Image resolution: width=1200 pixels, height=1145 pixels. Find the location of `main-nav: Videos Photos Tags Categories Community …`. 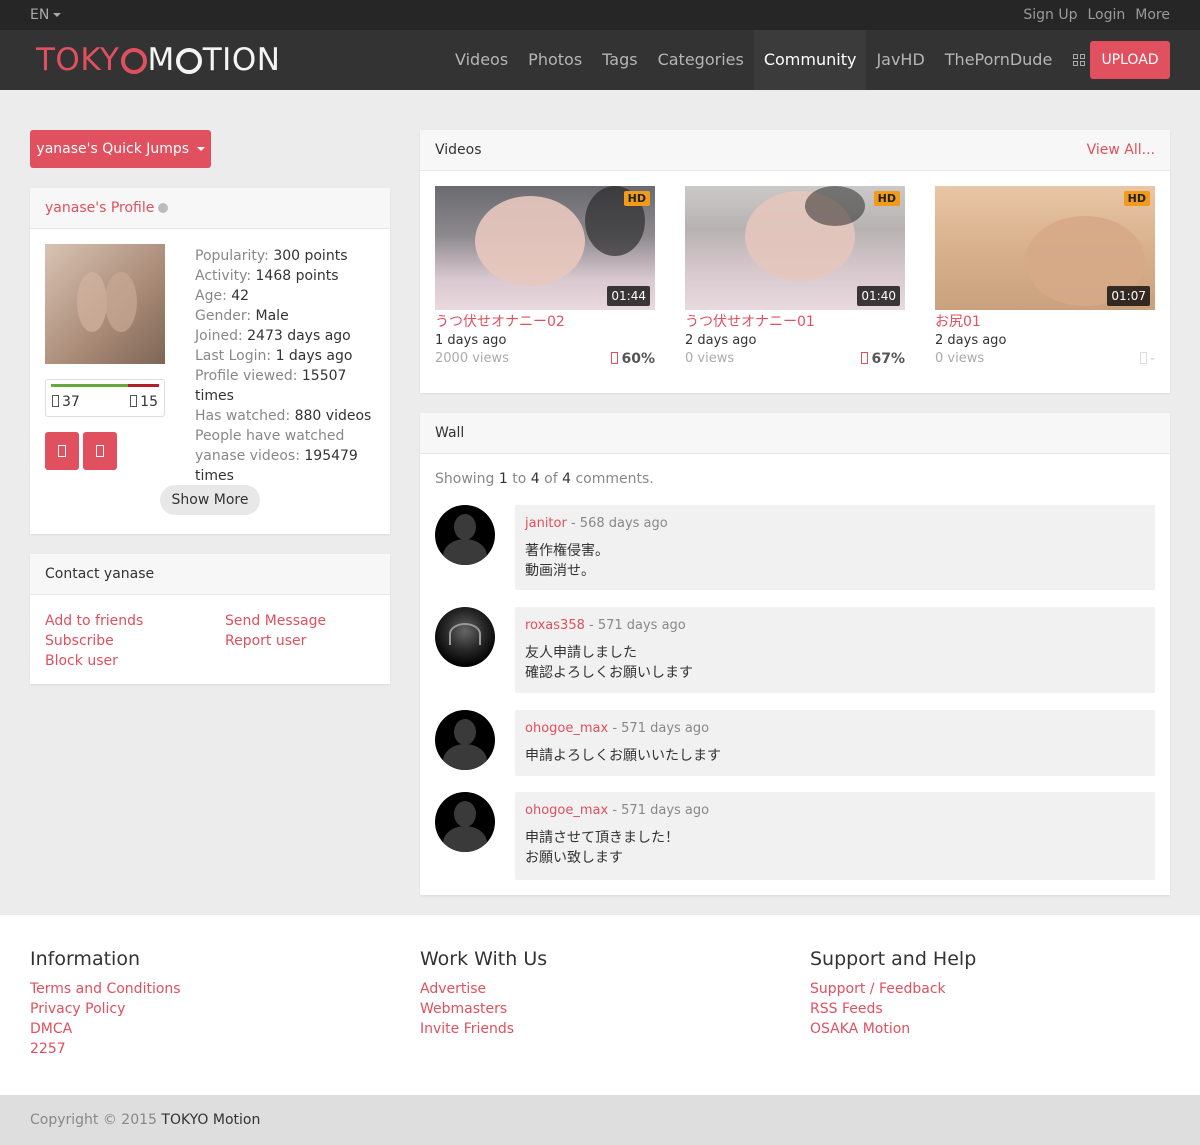

main-nav: Videos Photos Tags Categories Community … is located at coordinates (770, 60).